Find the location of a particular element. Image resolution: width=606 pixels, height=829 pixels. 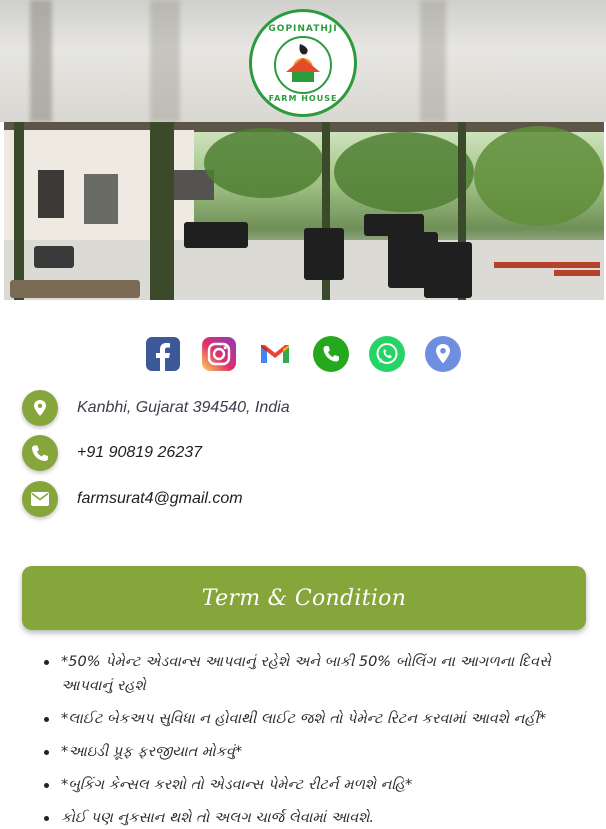

phone-handset-icon is located at coordinates (40, 453).